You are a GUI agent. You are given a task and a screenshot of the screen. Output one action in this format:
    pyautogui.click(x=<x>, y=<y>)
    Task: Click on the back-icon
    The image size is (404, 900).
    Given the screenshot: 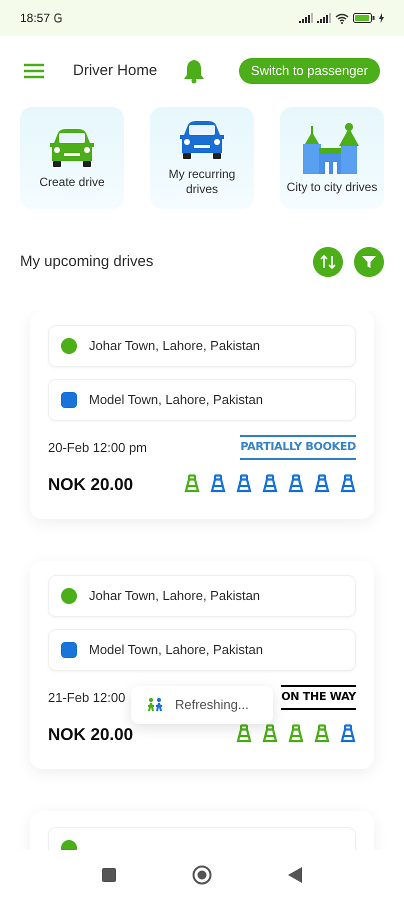 What is the action you would take?
    pyautogui.click(x=295, y=875)
    